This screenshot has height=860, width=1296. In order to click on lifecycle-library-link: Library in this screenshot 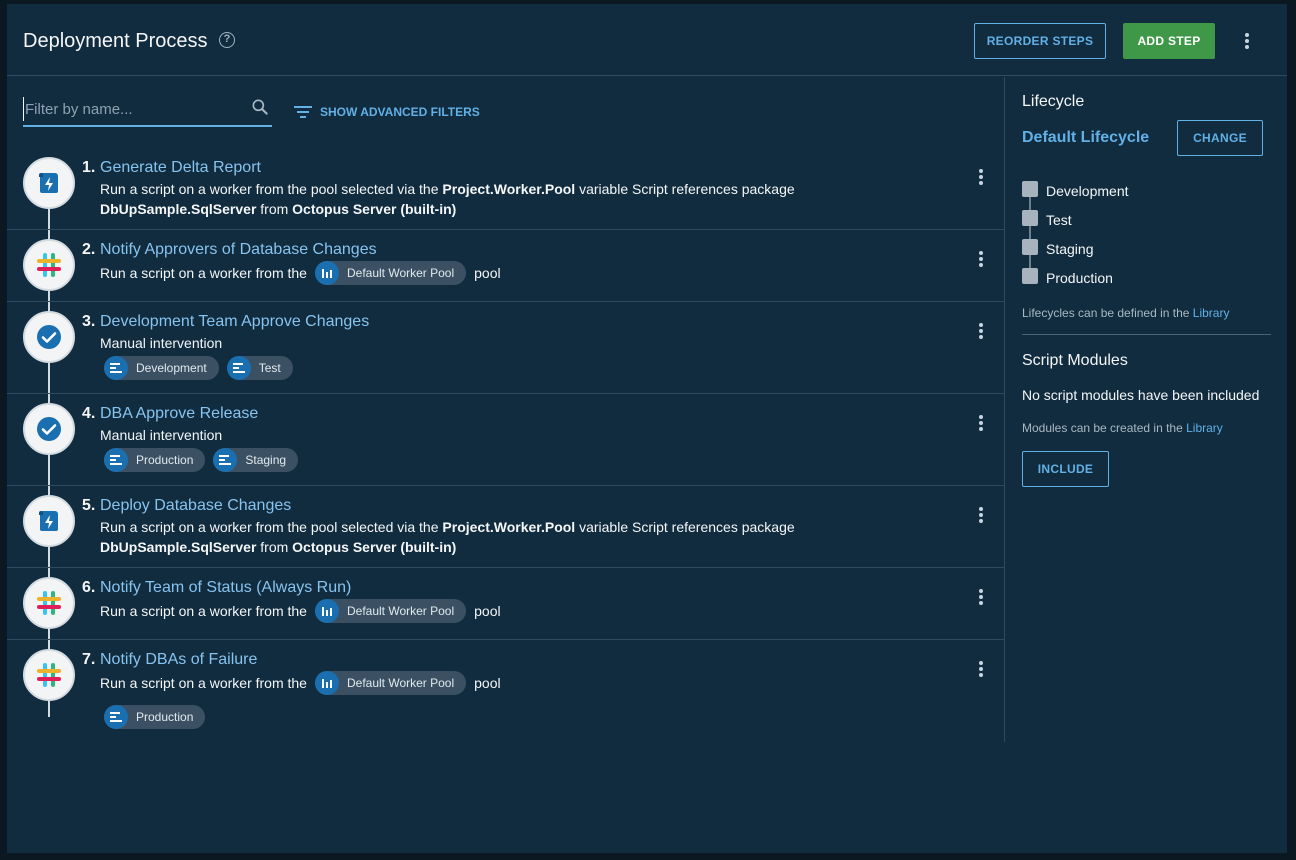, I will do `click(1211, 313)`.